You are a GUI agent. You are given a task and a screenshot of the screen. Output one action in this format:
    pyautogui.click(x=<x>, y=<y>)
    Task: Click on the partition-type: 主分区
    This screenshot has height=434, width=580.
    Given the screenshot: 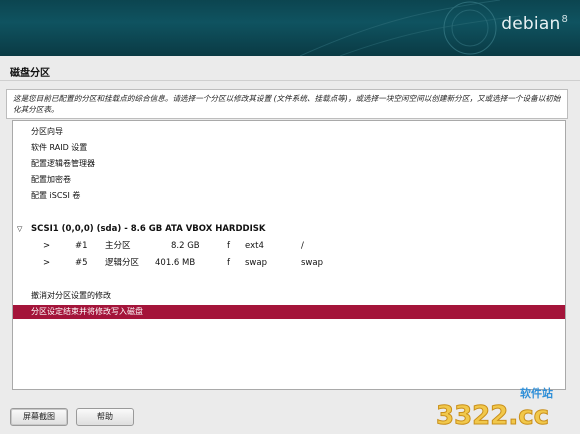 What is the action you would take?
    pyautogui.click(x=118, y=246)
    